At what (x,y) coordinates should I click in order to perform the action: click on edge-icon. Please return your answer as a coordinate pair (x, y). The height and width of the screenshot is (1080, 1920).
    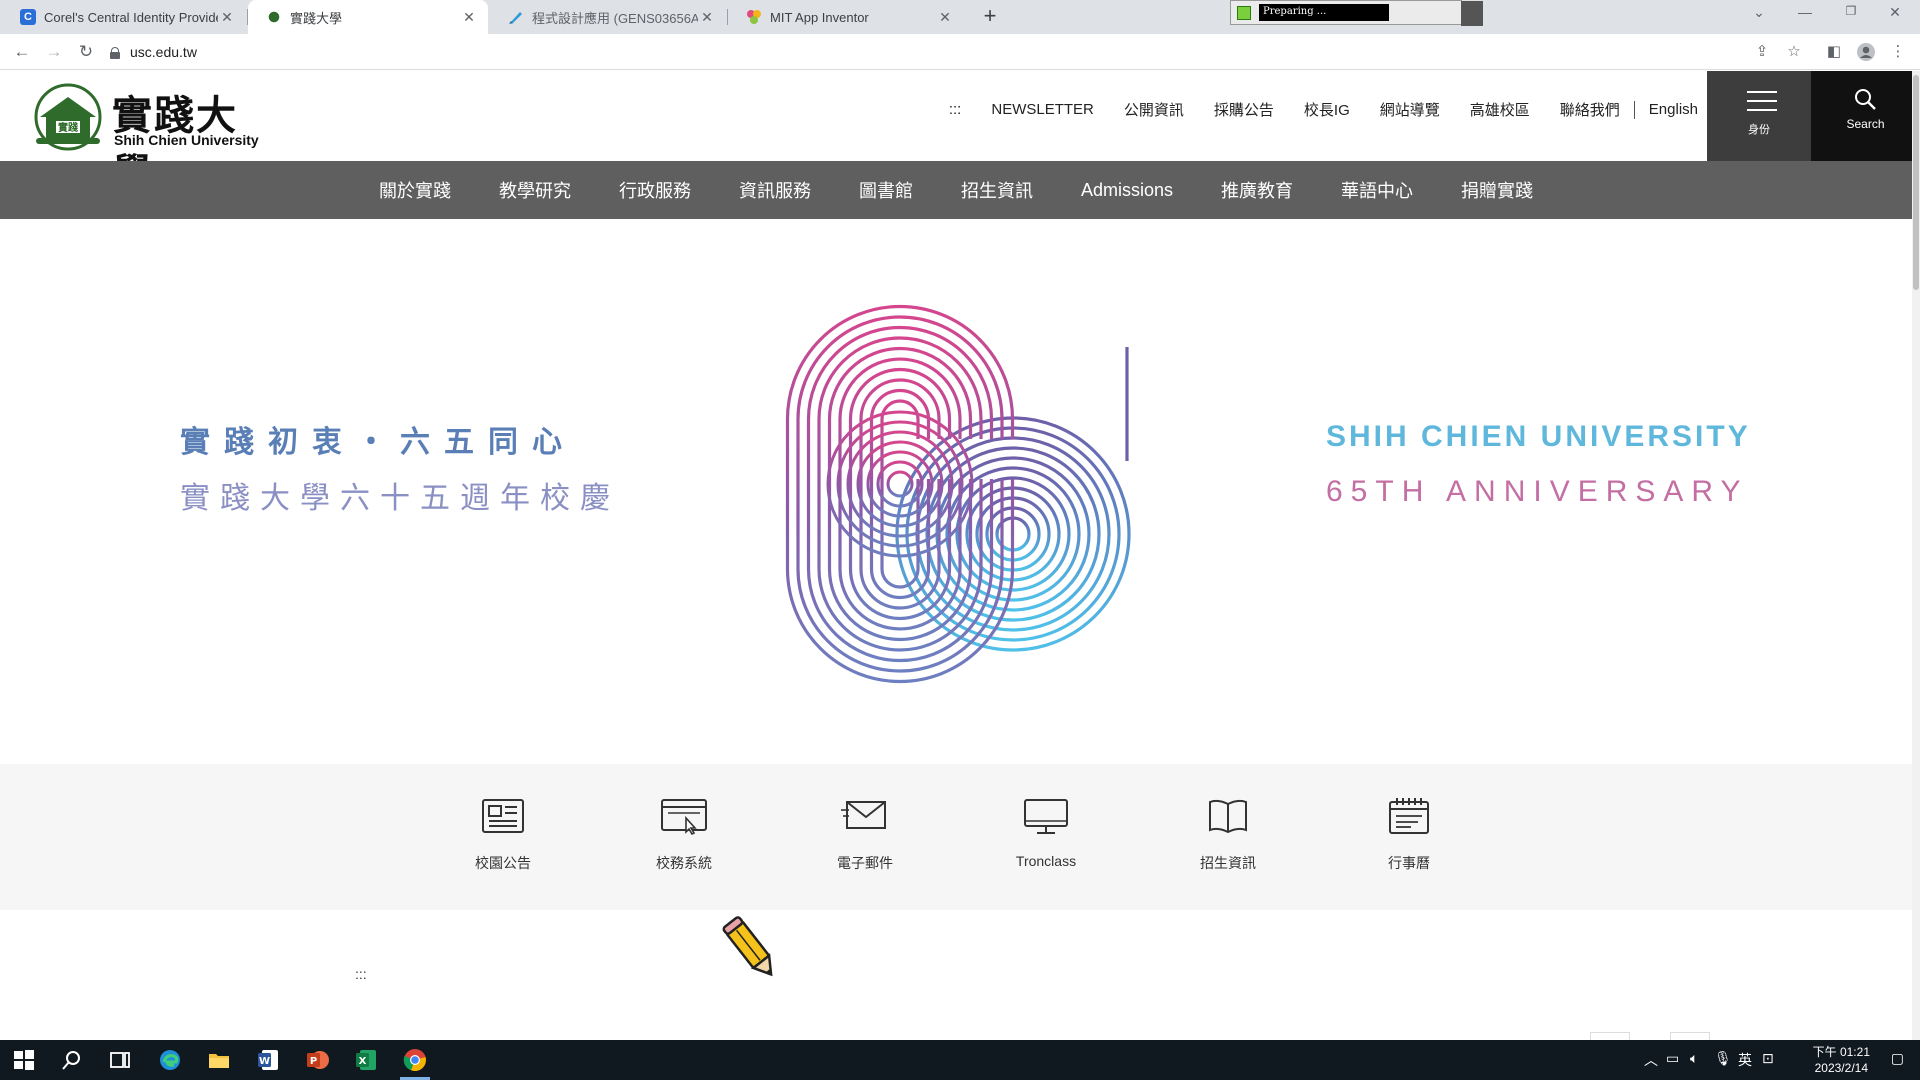
    Looking at the image, I should click on (170, 1060).